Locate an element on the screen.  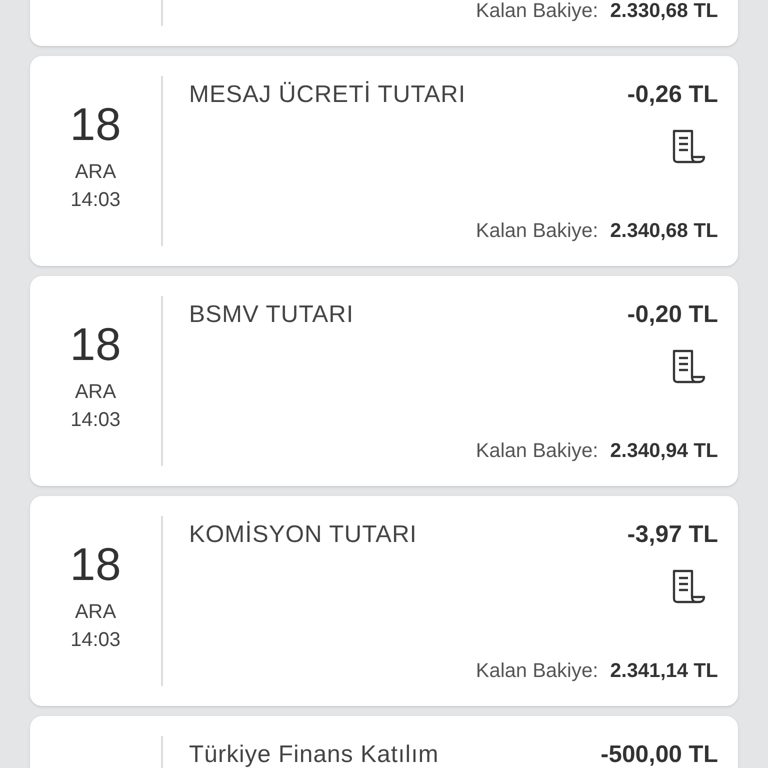
transaction-card: Türkiye Finans Katılım -500,00 TL is located at coordinates (384, 742).